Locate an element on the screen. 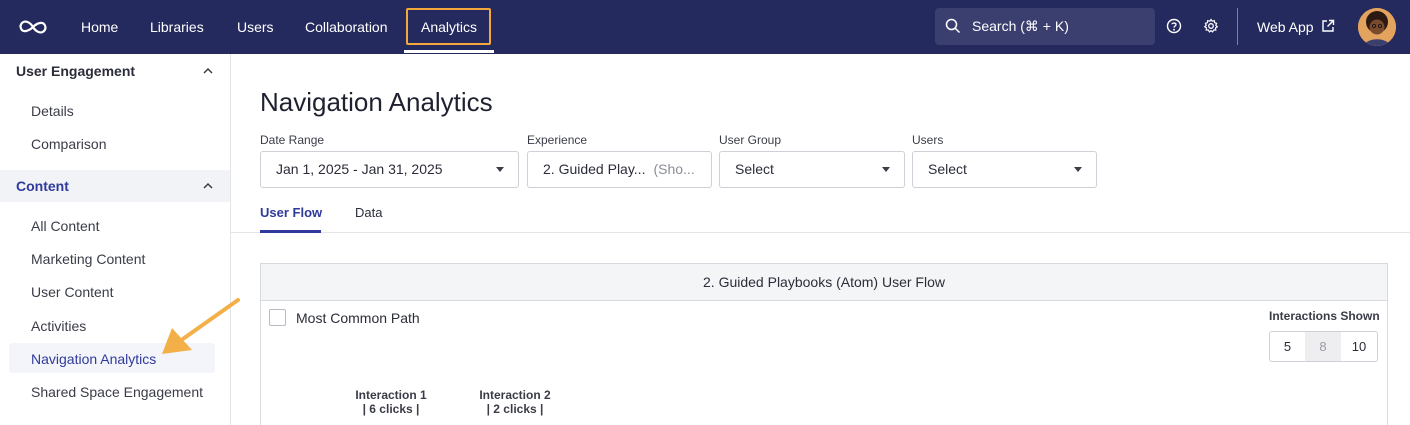 The width and height of the screenshot is (1410, 425). users-label: Users is located at coordinates (928, 140).